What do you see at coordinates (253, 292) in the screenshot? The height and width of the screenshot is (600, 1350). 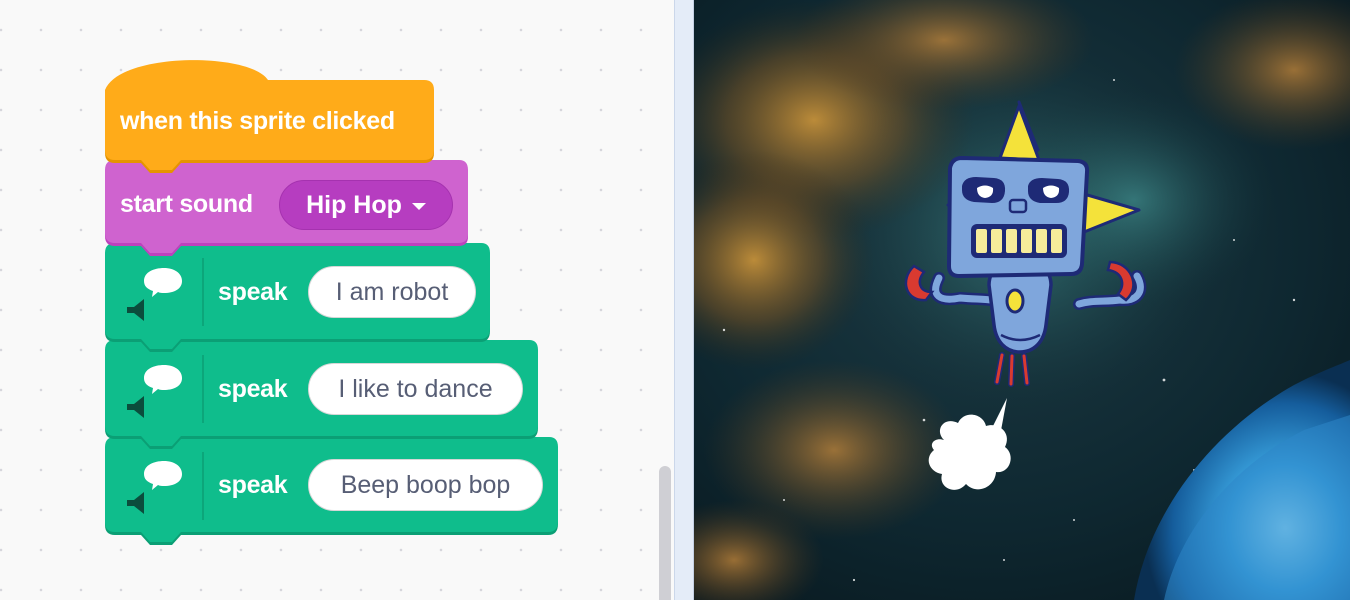 I see `speak-label-1: speak` at bounding box center [253, 292].